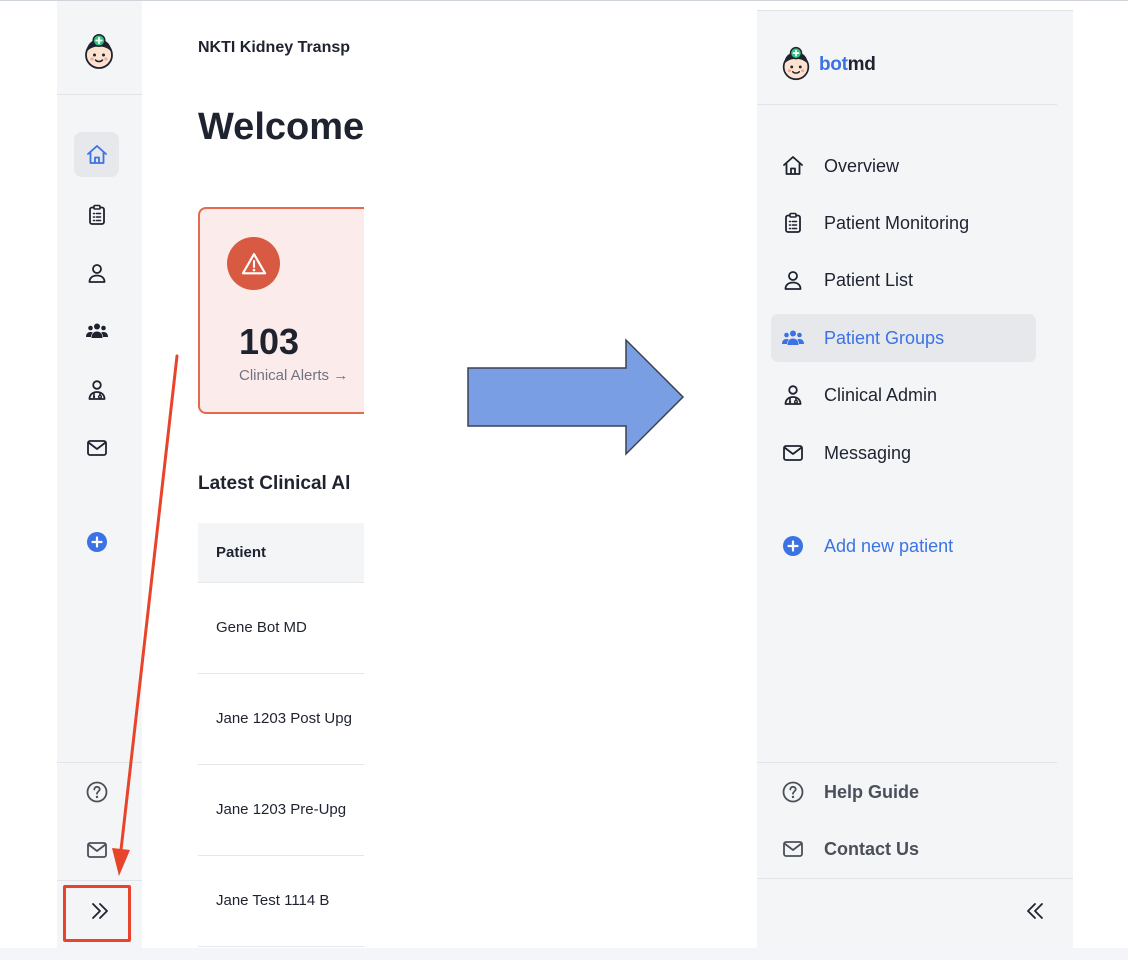 The height and width of the screenshot is (960, 1128). I want to click on patient-name: Jane Test 1114 B, so click(273, 900).